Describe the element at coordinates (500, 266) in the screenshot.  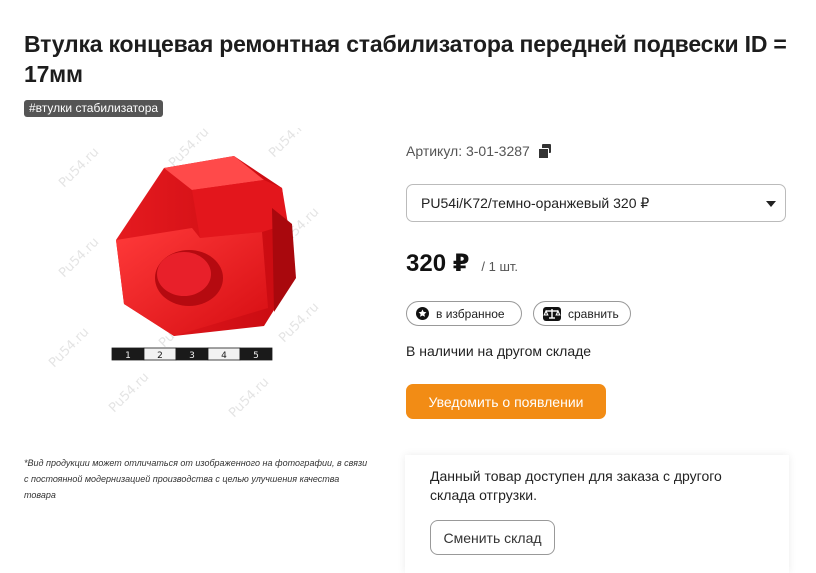
I see `price-unit: / 1 шт.` at that location.